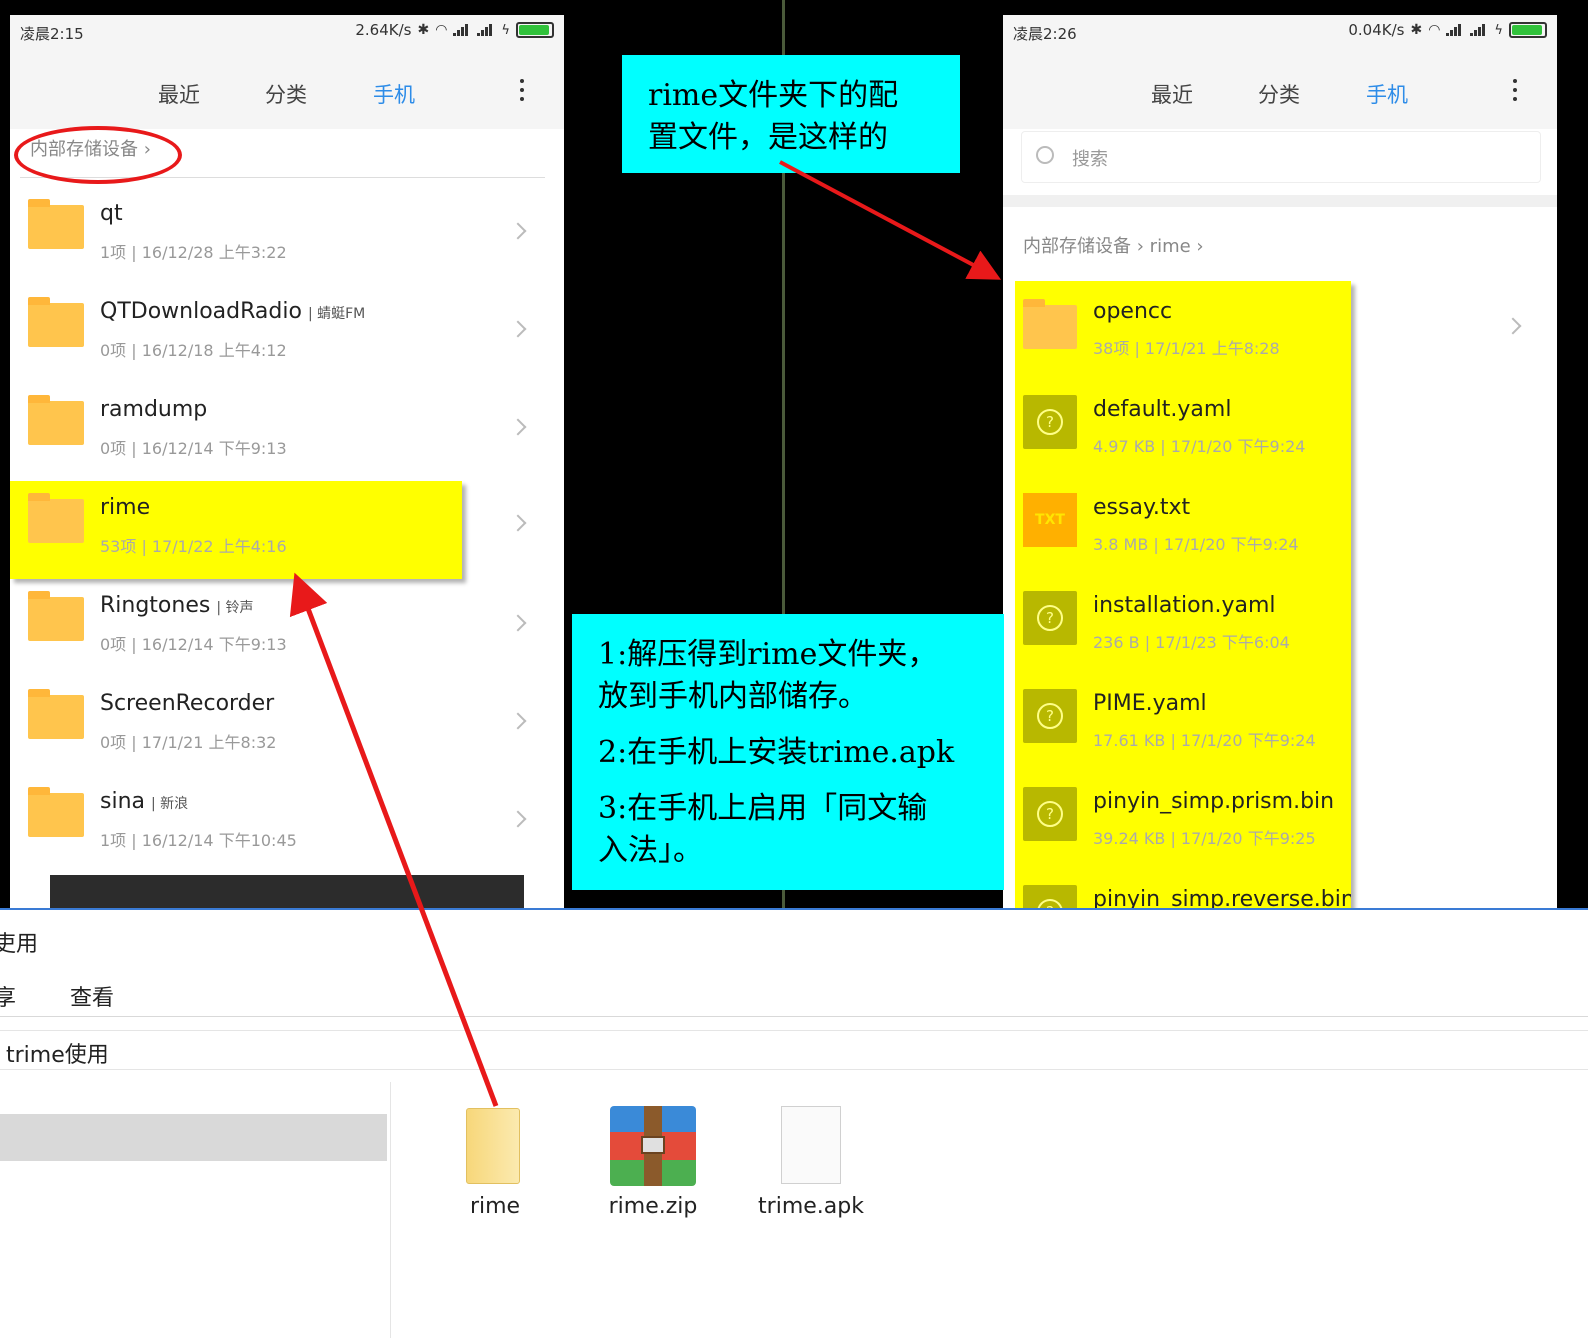  What do you see at coordinates (394, 839) in the screenshot?
I see `arrow-to-rime-folder` at bounding box center [394, 839].